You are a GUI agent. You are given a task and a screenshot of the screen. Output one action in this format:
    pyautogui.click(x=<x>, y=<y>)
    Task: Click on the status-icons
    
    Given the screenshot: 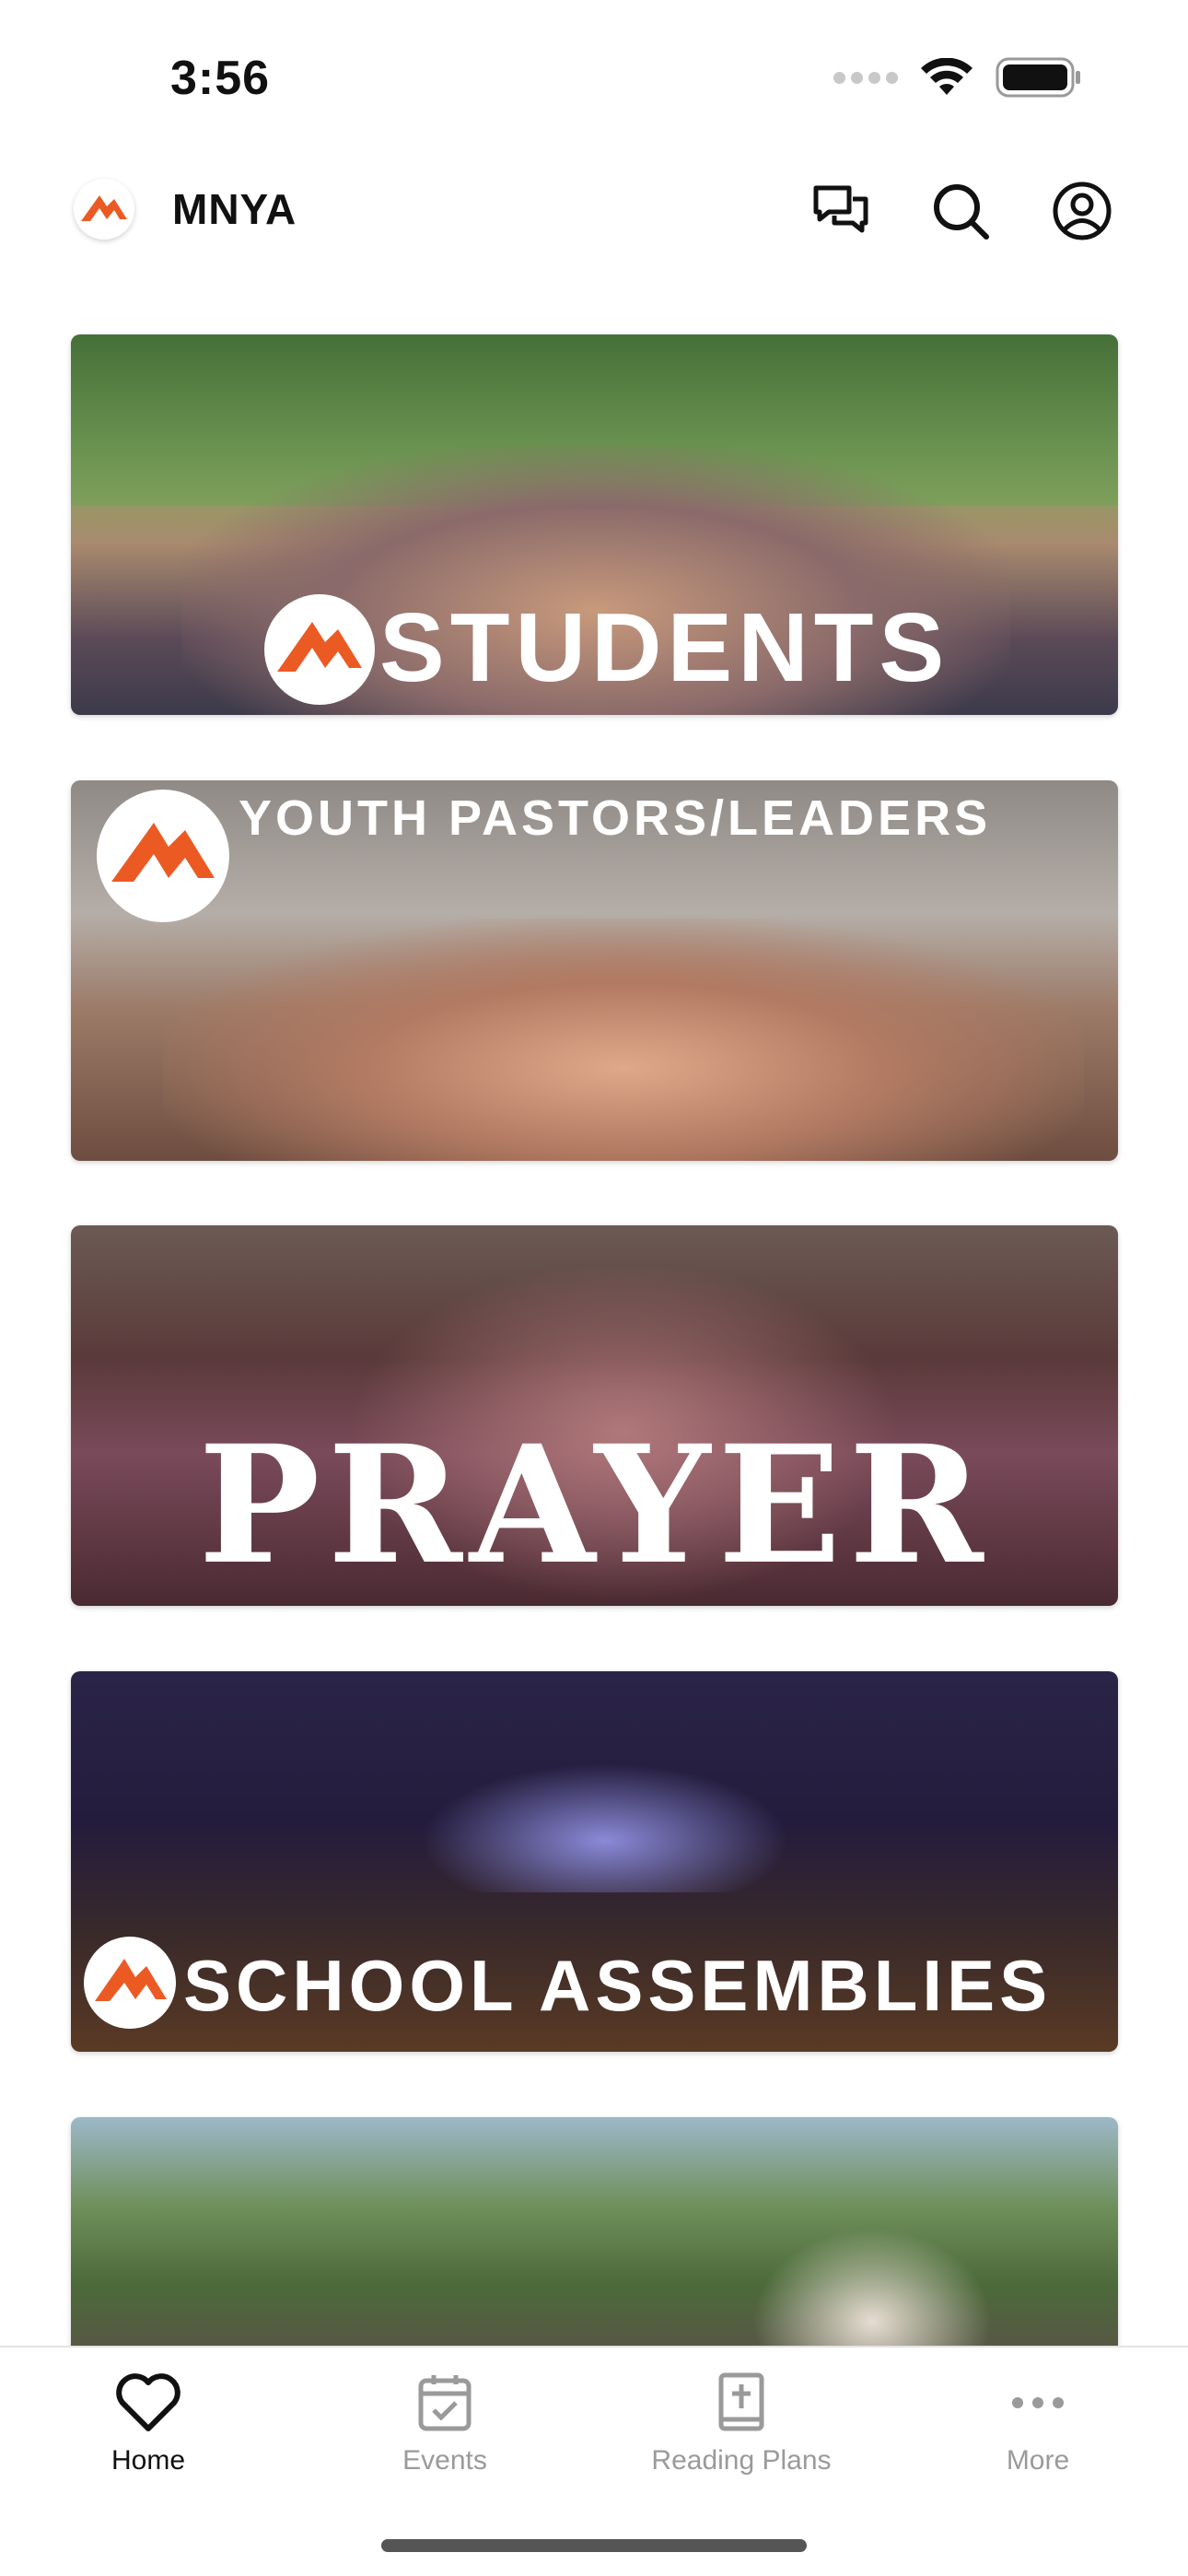 What is the action you would take?
    pyautogui.click(x=957, y=77)
    